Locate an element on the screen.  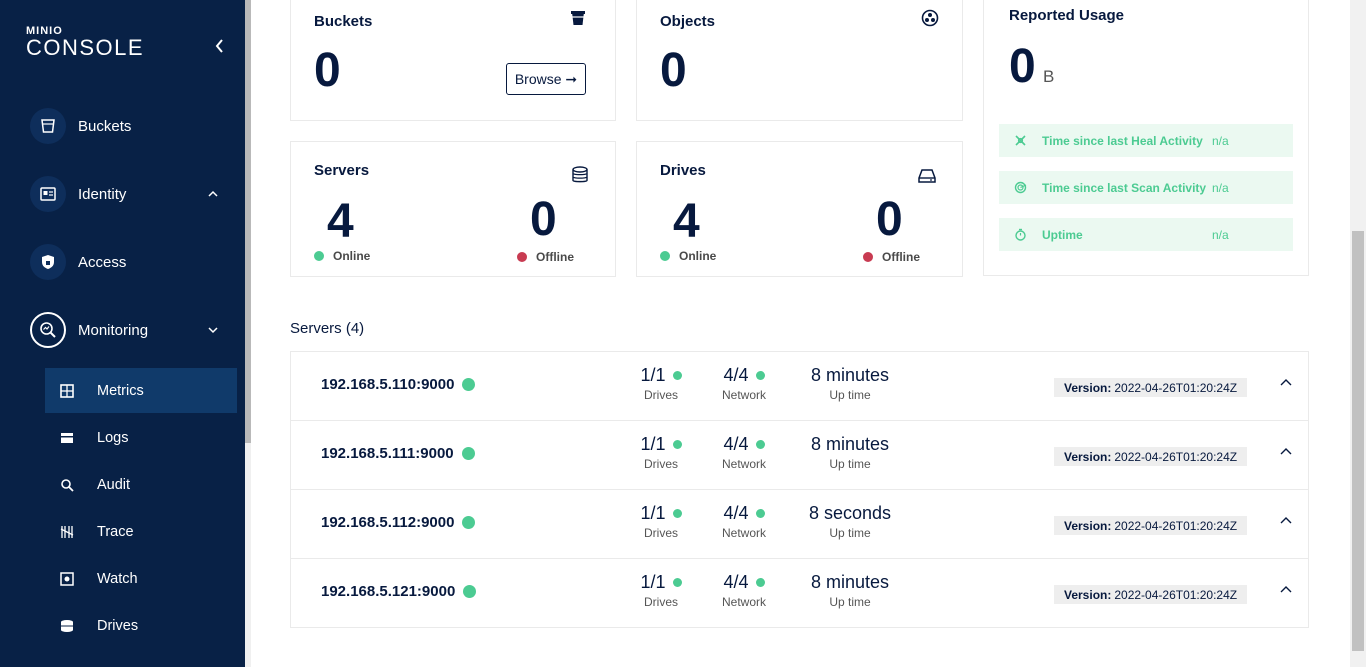
chevron-up-icon is located at coordinates (213, 194).